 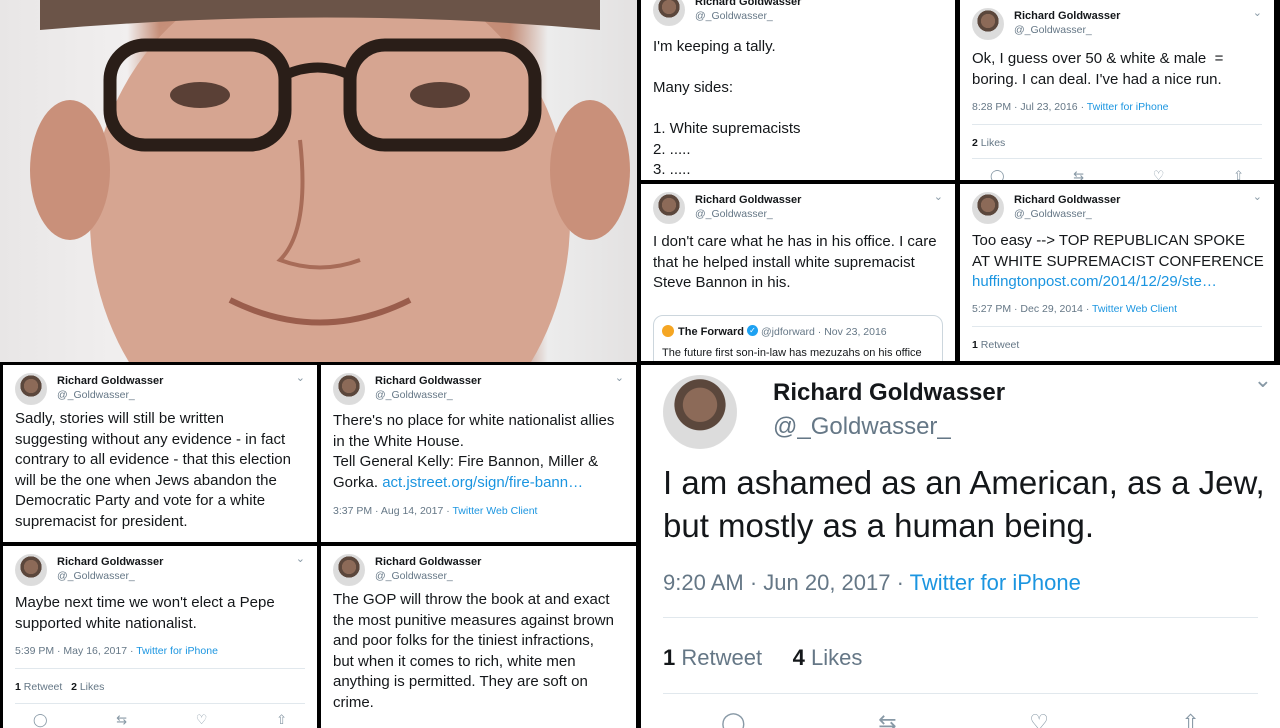 What do you see at coordinates (1032, 309) in the screenshot?
I see `timestamp: 5:27 PM · Dec 29, 2014 ·` at bounding box center [1032, 309].